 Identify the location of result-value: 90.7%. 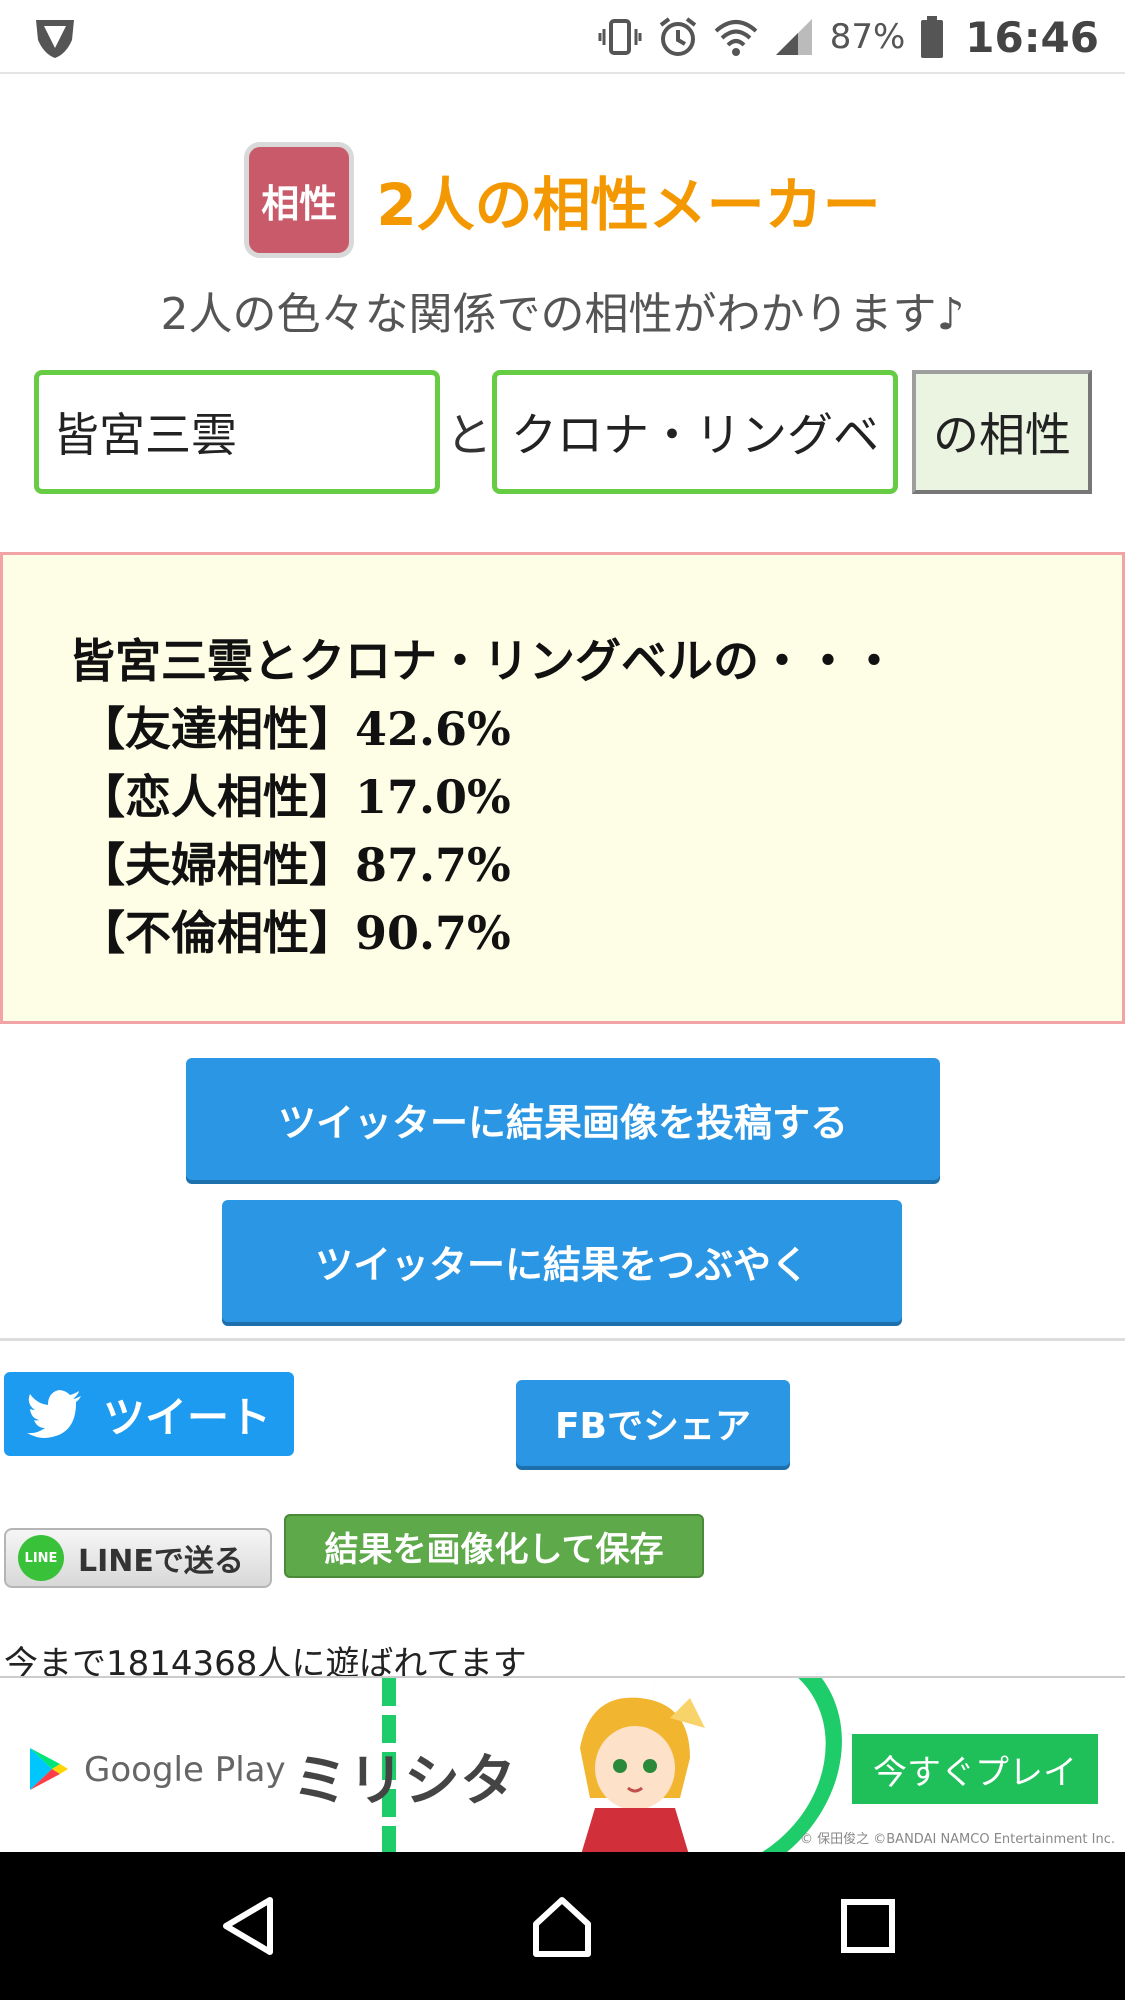
(433, 933).